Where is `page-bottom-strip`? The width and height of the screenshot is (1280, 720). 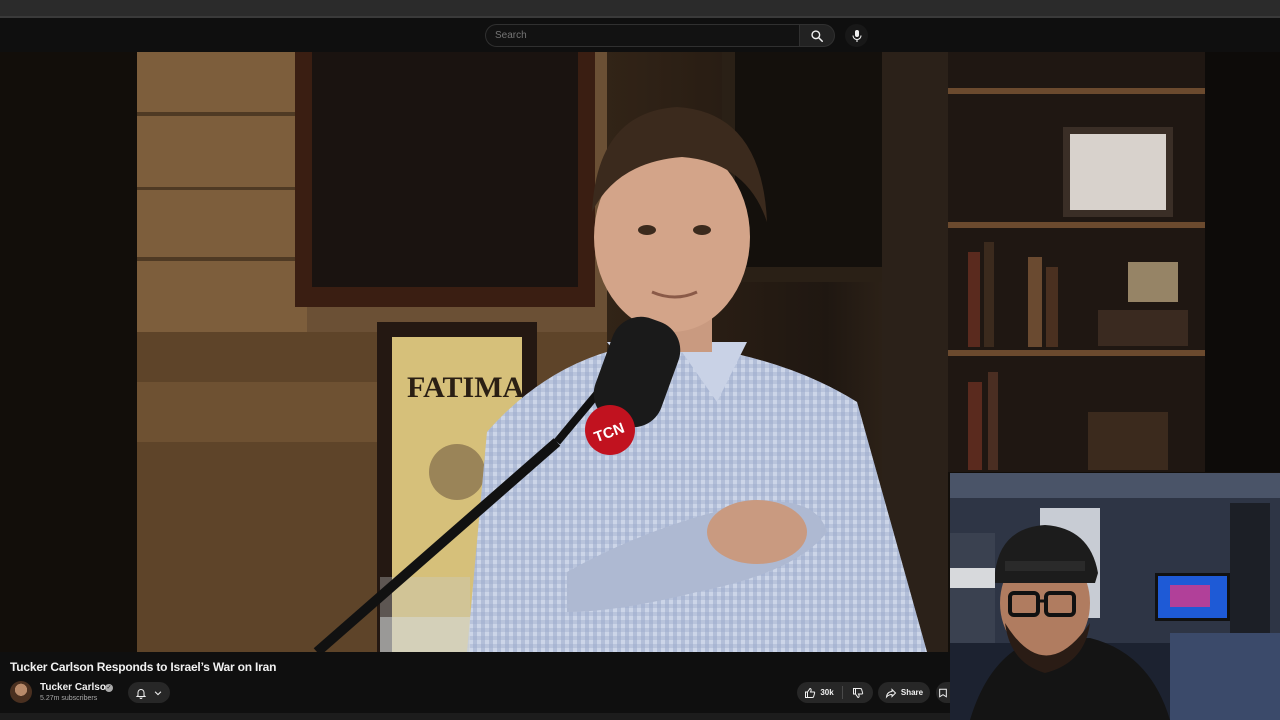
page-bottom-strip is located at coordinates (475, 716).